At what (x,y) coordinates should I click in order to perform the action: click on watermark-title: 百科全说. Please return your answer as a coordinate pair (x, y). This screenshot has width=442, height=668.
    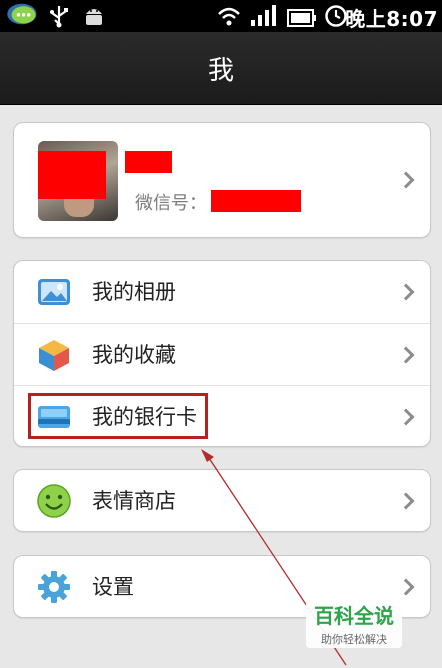
    Looking at the image, I should click on (354, 616).